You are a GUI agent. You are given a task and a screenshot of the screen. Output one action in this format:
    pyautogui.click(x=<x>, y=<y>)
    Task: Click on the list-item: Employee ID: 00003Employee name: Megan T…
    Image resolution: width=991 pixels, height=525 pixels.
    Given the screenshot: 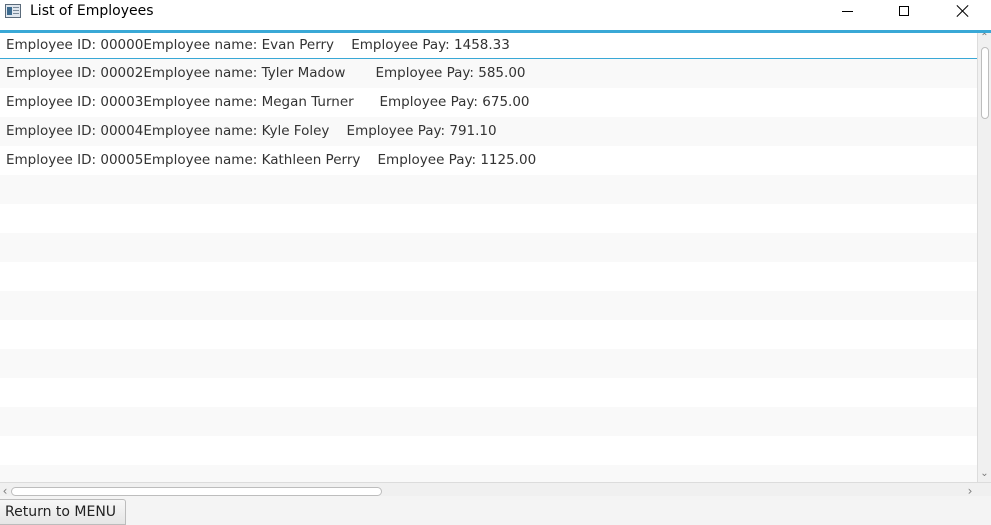 What is the action you would take?
    pyautogui.click(x=488, y=102)
    